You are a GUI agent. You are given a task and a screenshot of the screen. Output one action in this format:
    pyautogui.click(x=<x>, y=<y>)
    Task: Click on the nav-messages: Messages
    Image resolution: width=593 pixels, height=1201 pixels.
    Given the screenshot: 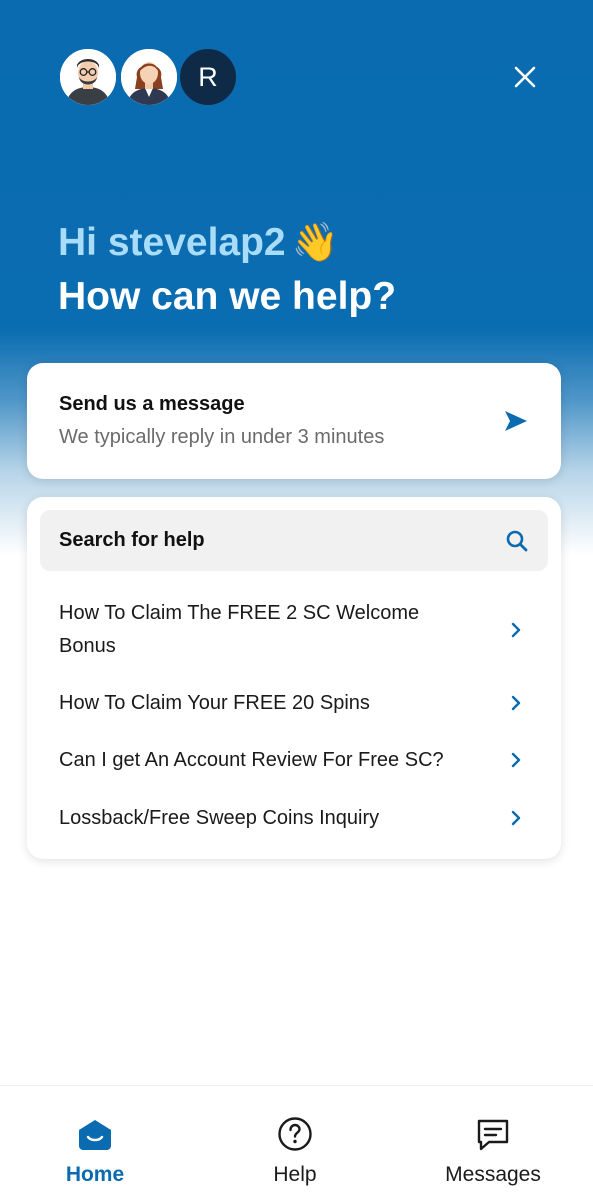 What is the action you would take?
    pyautogui.click(x=493, y=1143)
    